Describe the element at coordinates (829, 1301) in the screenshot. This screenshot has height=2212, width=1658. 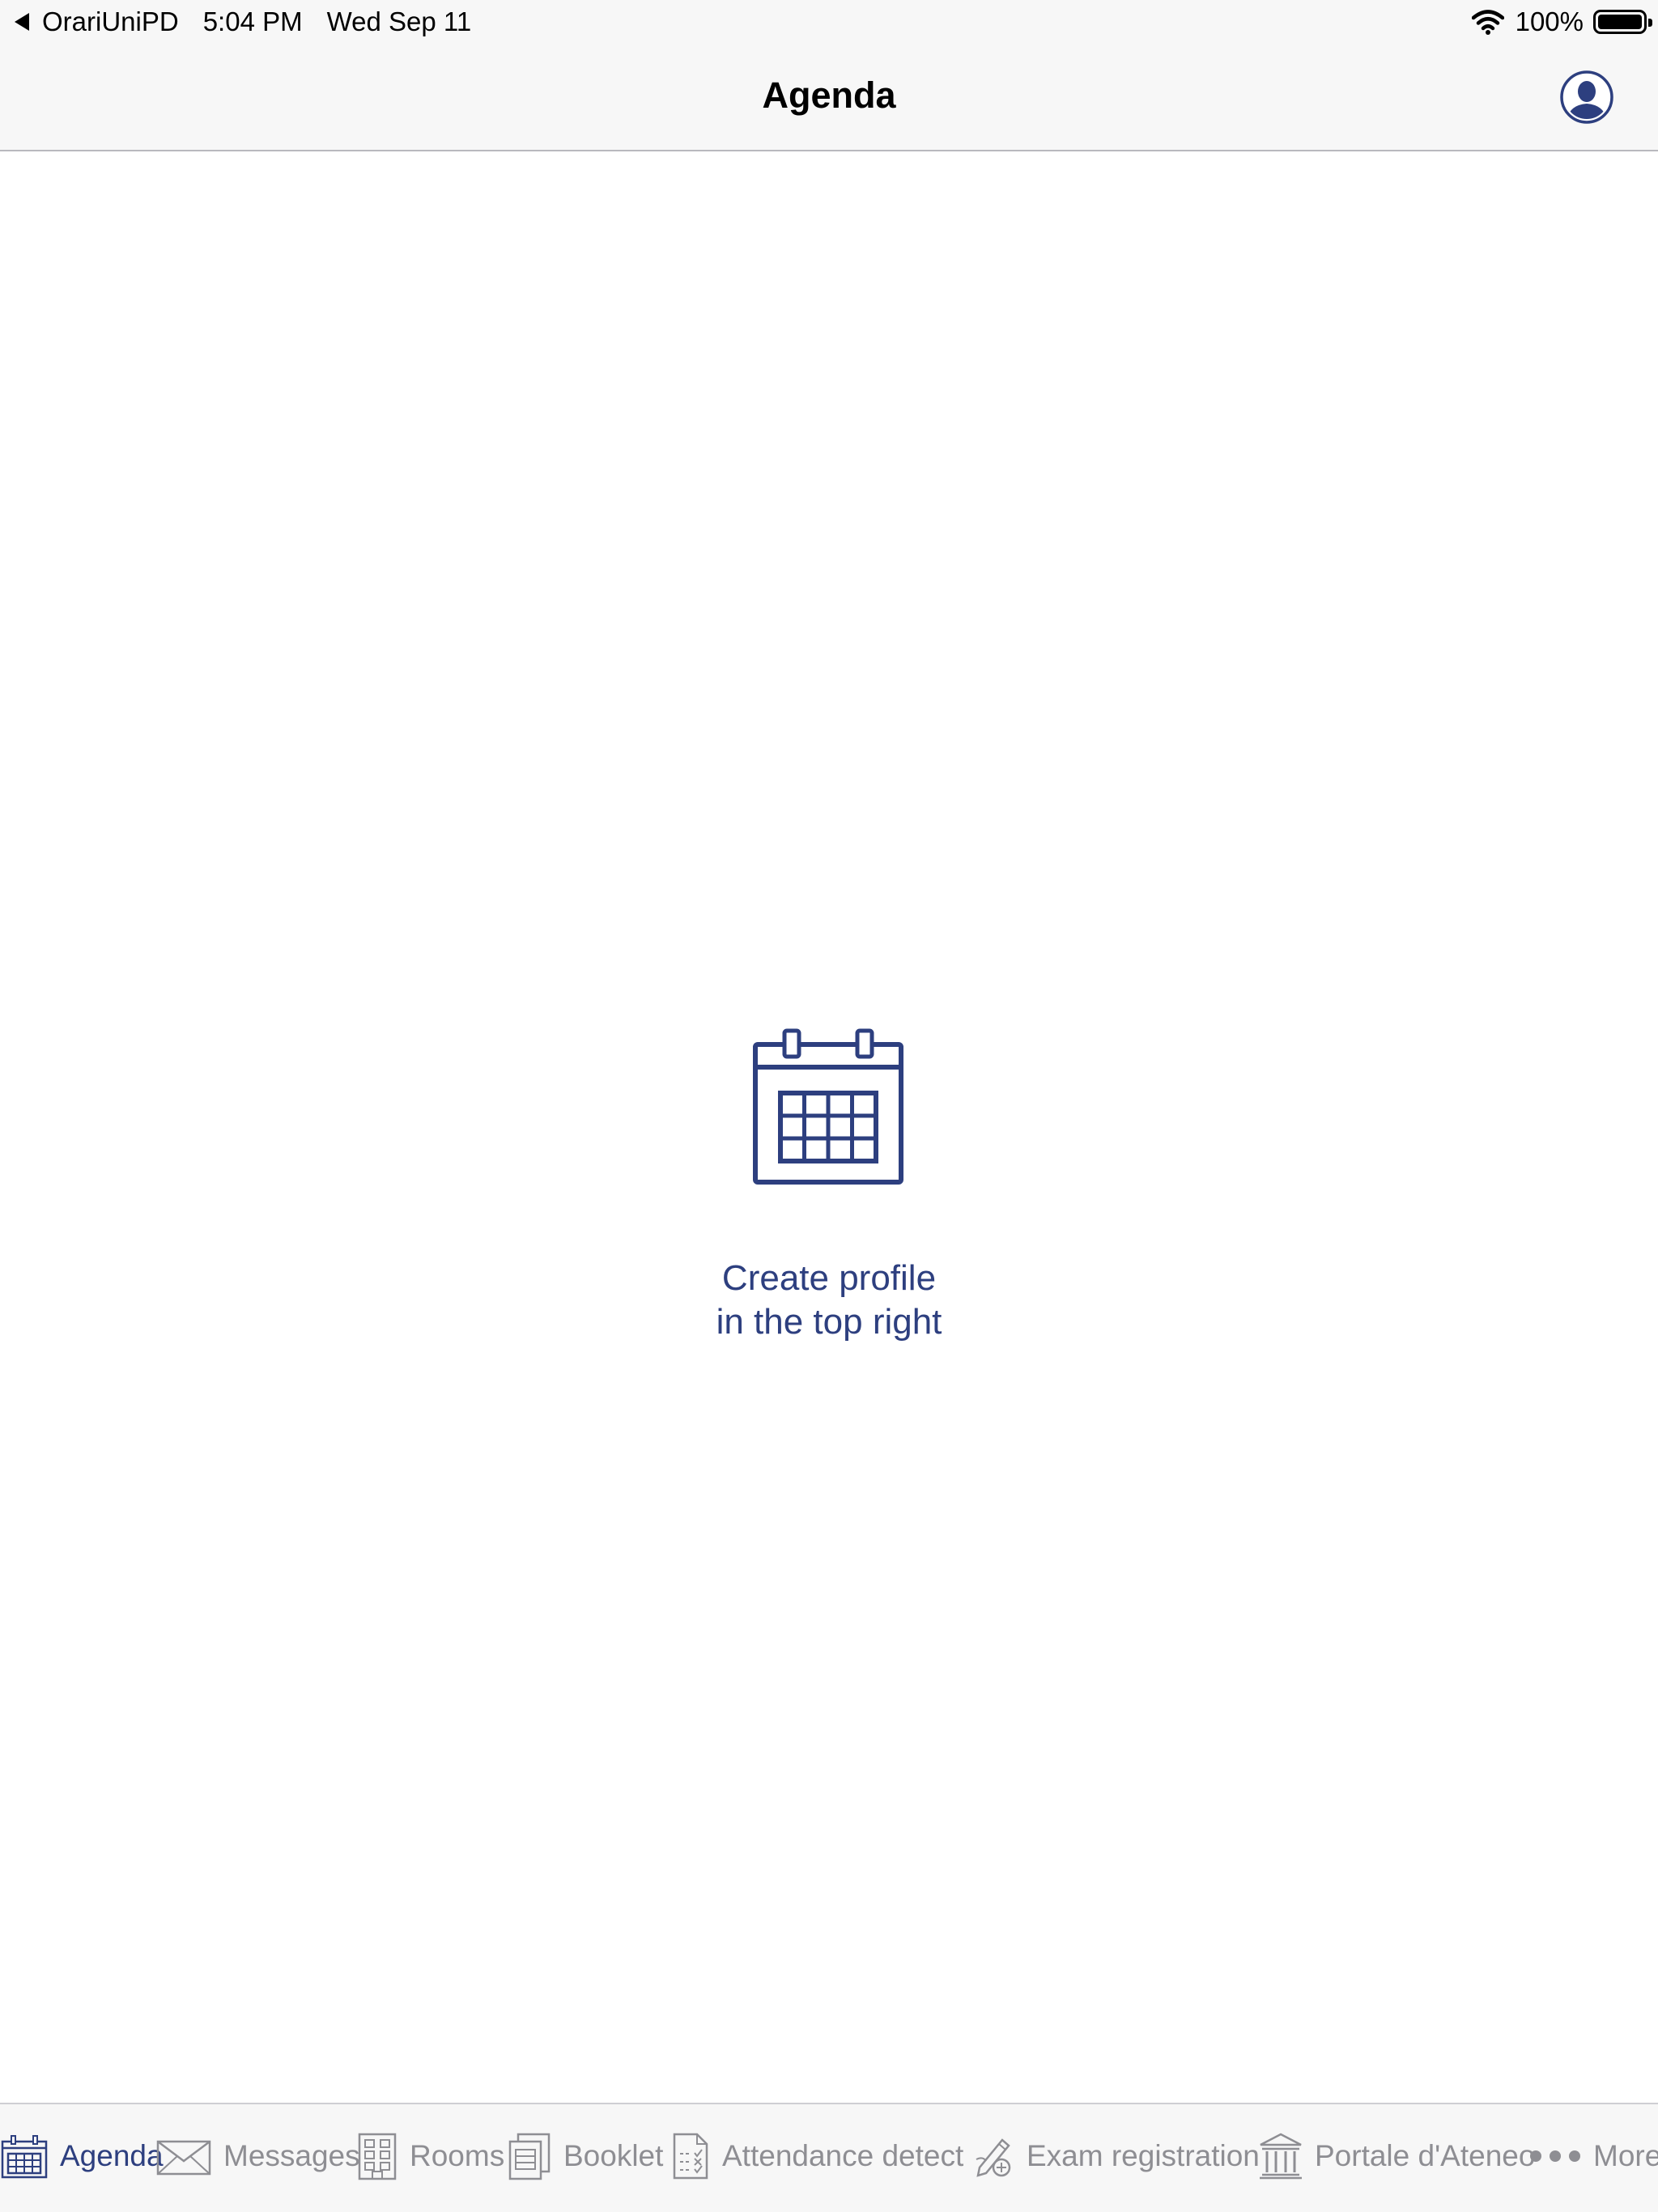
I see `empty-state-message: Create profile in the top right` at that location.